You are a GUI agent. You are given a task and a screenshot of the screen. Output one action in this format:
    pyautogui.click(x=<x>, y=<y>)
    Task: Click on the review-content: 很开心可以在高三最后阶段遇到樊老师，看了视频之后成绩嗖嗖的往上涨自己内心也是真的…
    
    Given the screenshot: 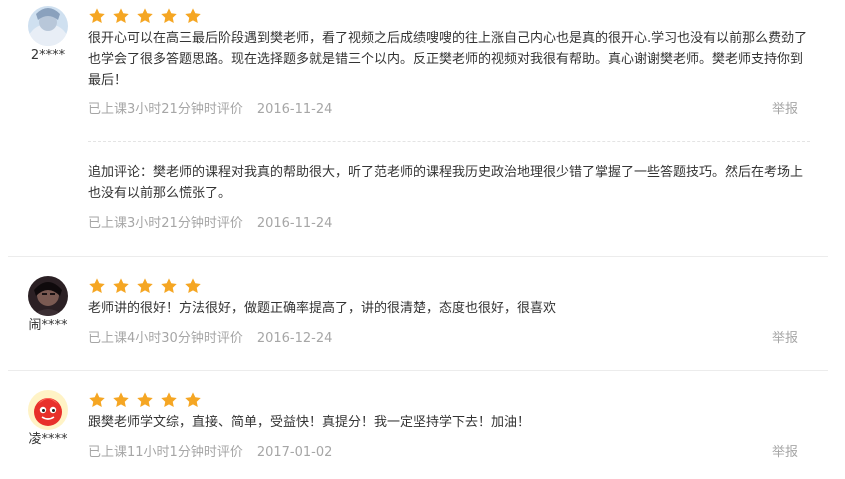 What is the action you would take?
    pyautogui.click(x=448, y=59)
    